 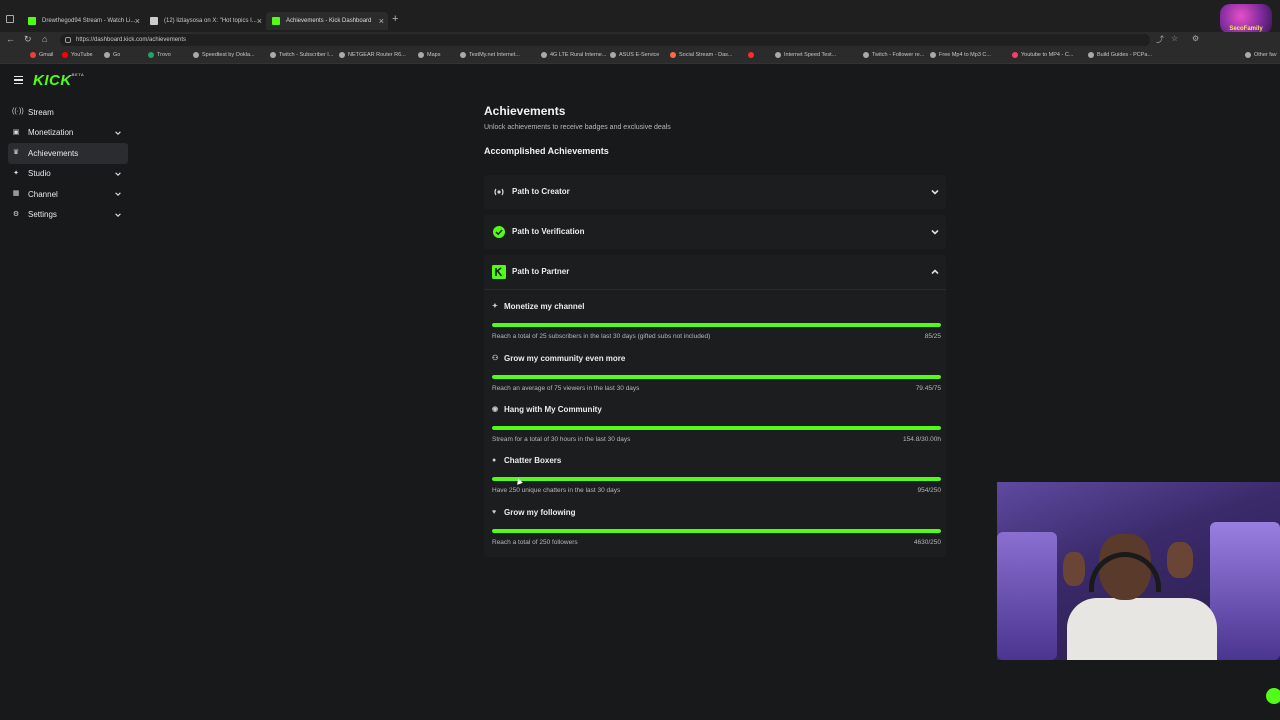 I want to click on webcam-background, so click(x=1245, y=591).